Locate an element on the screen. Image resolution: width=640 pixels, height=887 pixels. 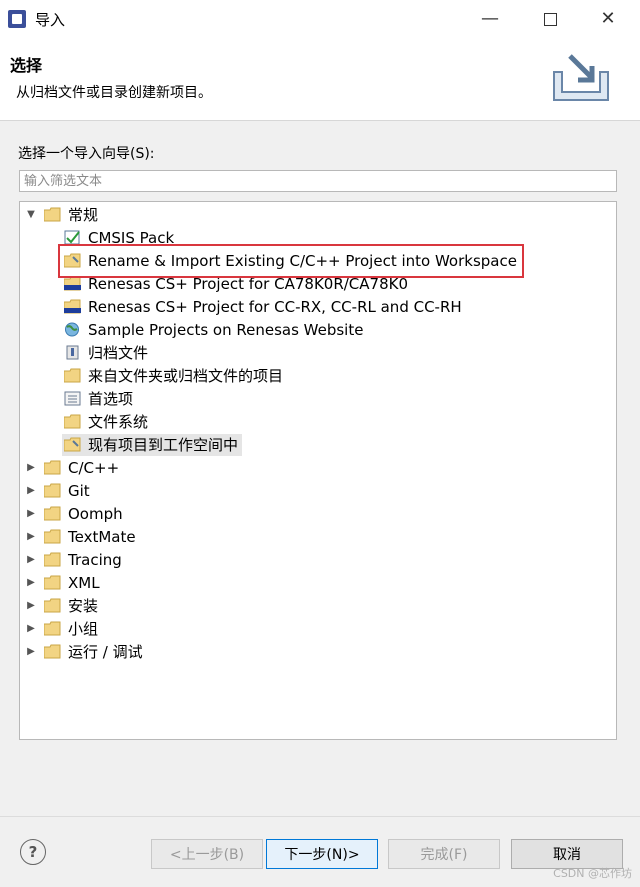
tree-item-preferences: 首选项 is located at coordinates (304, 399).